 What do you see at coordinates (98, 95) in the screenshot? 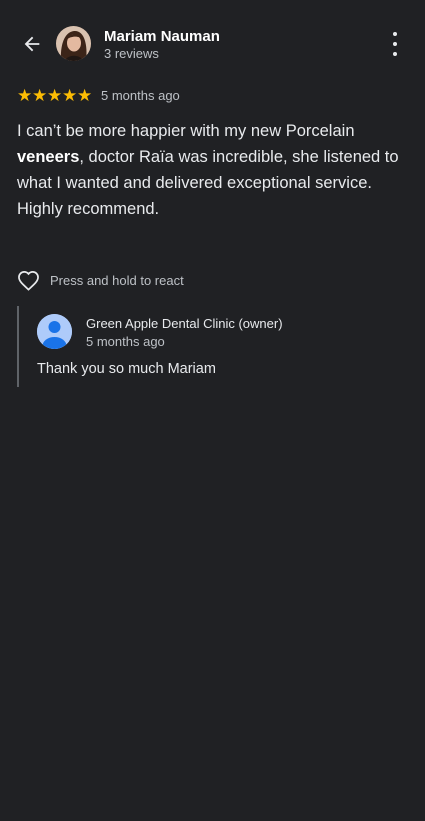
I see `rating-row: ★ ★ ★ ★ ★ 5 months ago` at bounding box center [98, 95].